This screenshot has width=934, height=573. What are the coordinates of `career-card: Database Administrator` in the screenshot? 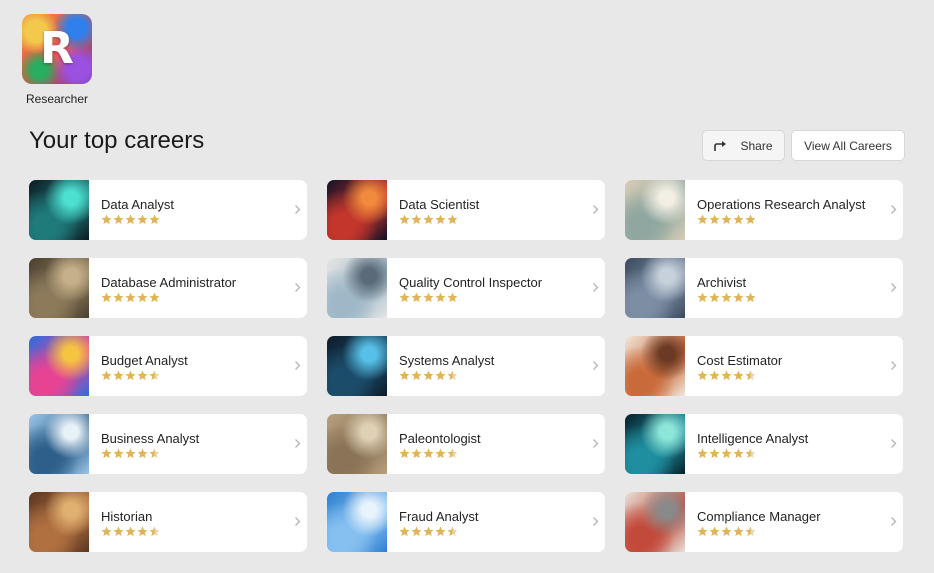 It's located at (168, 288).